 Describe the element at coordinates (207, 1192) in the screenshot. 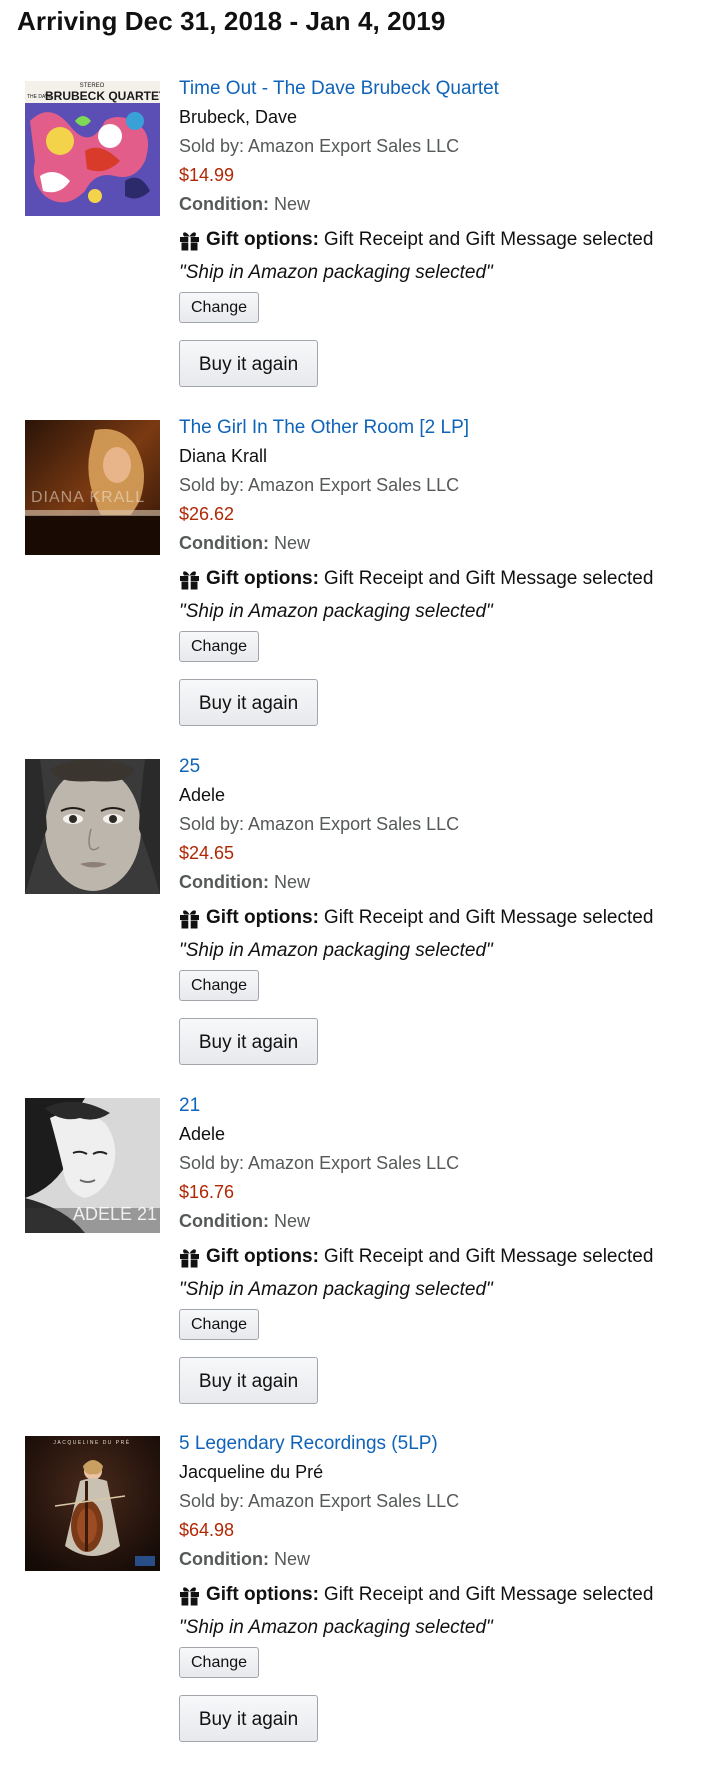

I see `item-price: $16.76` at that location.